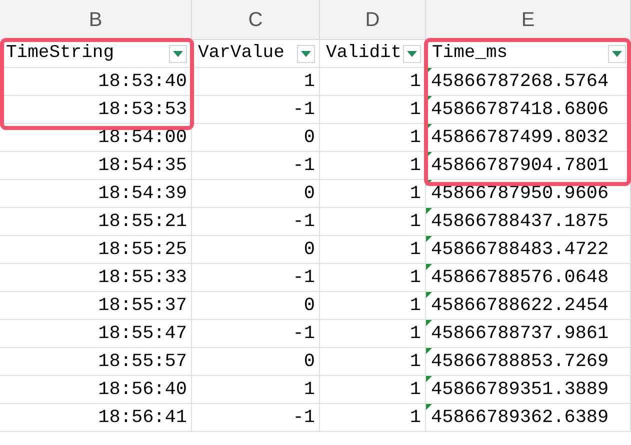 The width and height of the screenshot is (631, 445). I want to click on table-cell-text: 18:55:25, so click(142, 250).